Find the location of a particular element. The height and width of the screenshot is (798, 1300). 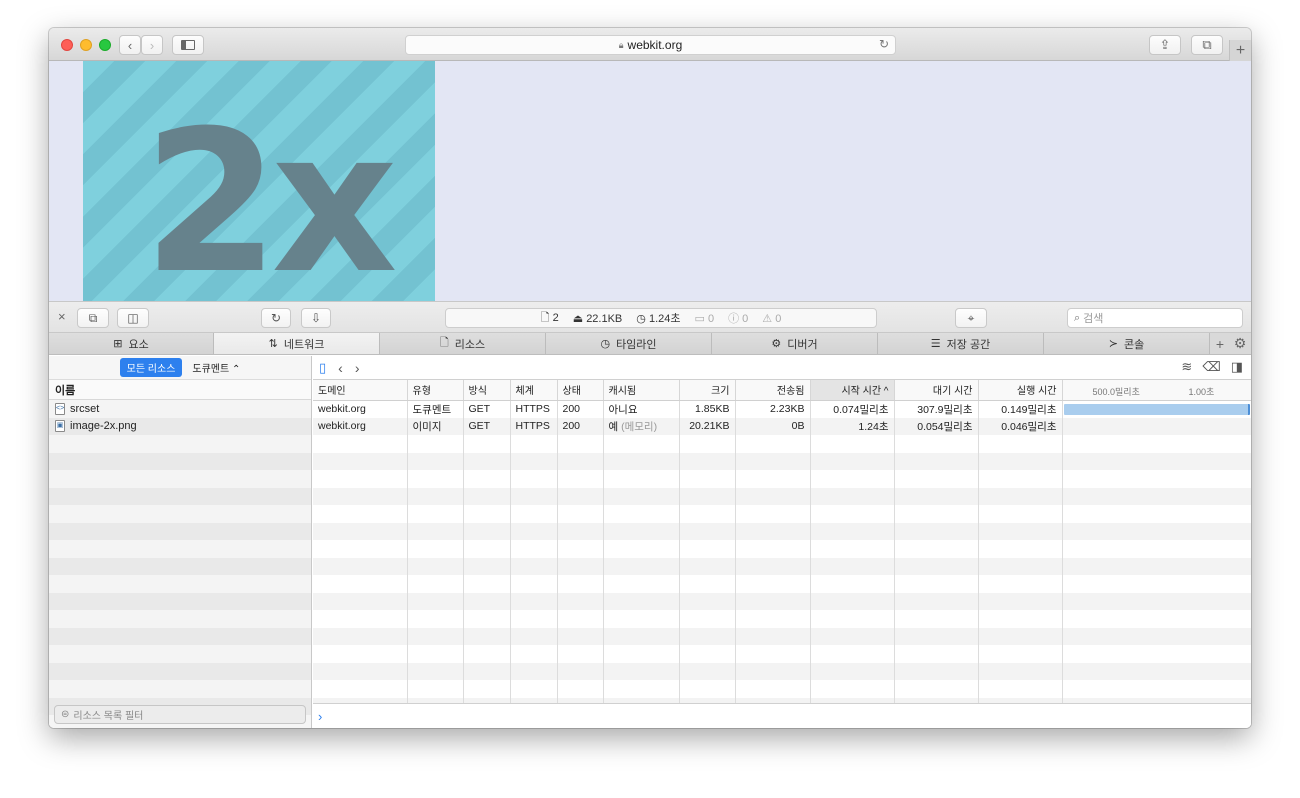

tab-resources: 🗋 리소스 is located at coordinates (463, 343).